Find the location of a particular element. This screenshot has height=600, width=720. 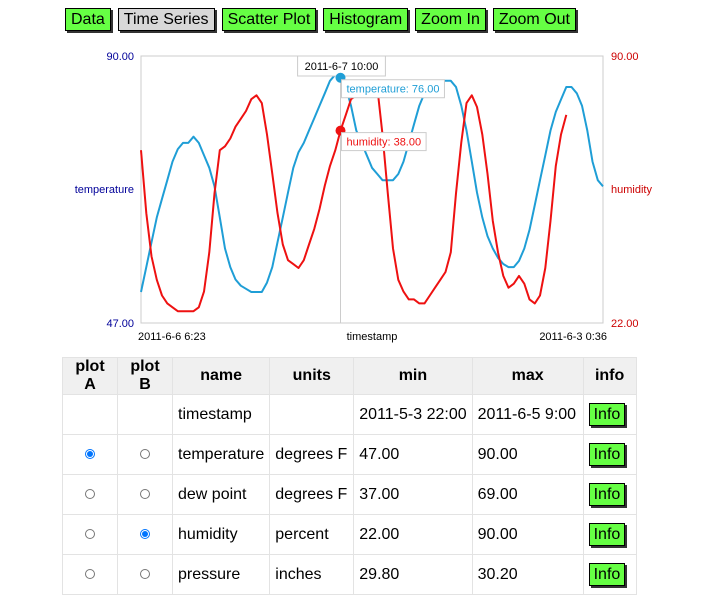

left-axis-max-label: 90.00 is located at coordinates (120, 57).